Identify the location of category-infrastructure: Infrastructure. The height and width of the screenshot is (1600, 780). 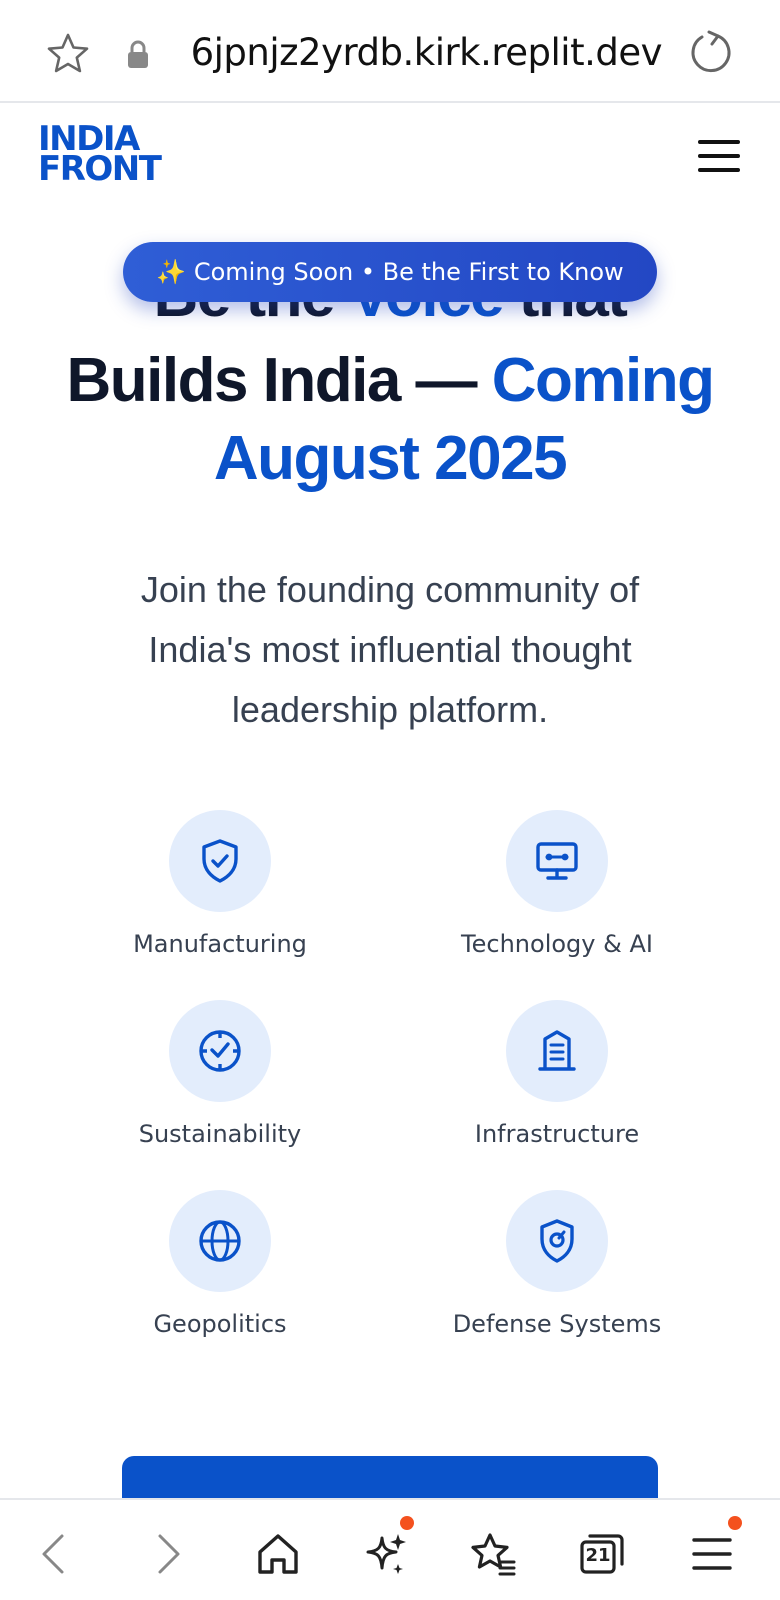
(557, 1074).